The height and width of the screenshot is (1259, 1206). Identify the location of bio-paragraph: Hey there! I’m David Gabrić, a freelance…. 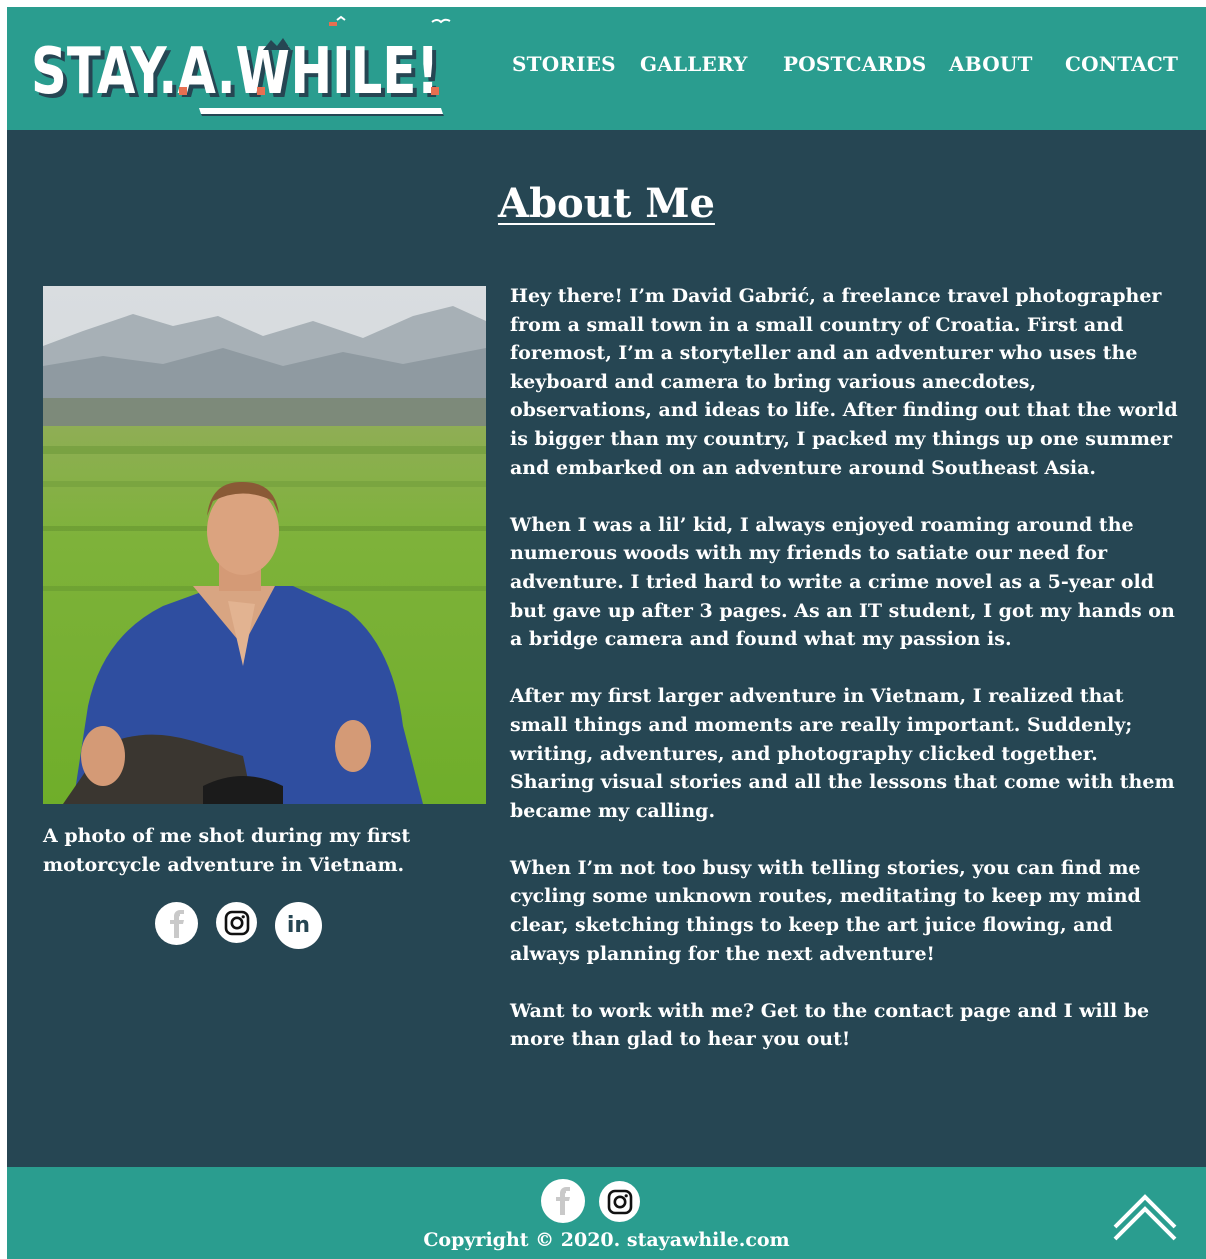
(844, 382).